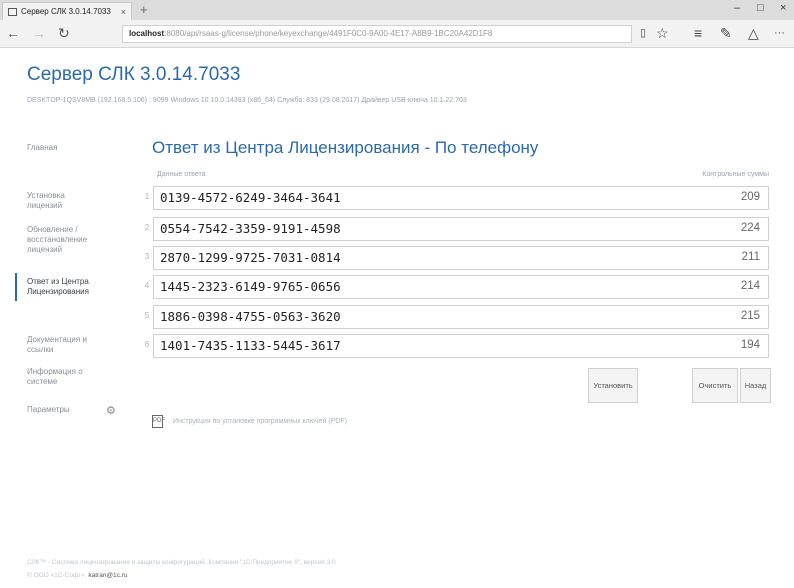 This screenshot has width=794, height=588. What do you see at coordinates (779, 33) in the screenshot?
I see `more-icon: ···` at bounding box center [779, 33].